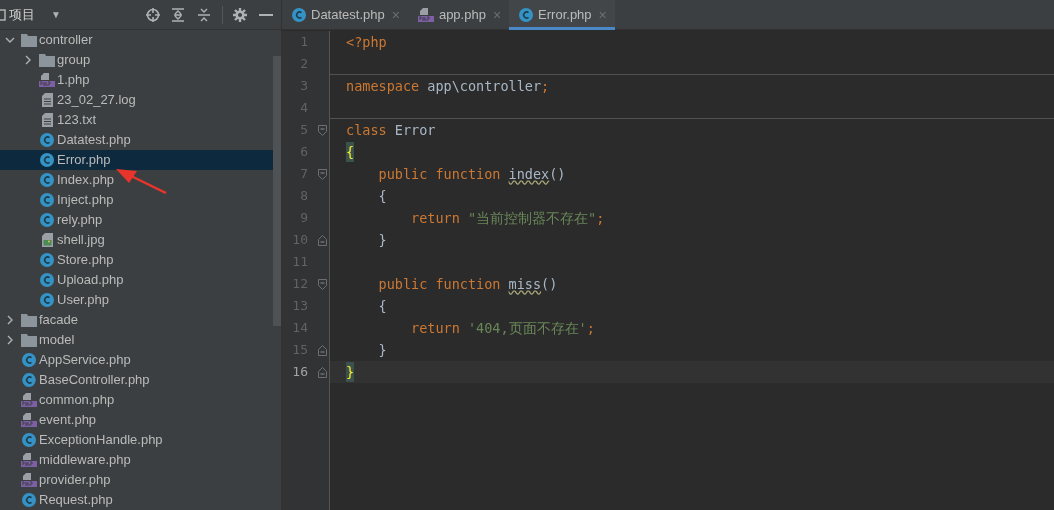  Describe the element at coordinates (10, 40) in the screenshot. I see `chevron-down-icon` at that location.